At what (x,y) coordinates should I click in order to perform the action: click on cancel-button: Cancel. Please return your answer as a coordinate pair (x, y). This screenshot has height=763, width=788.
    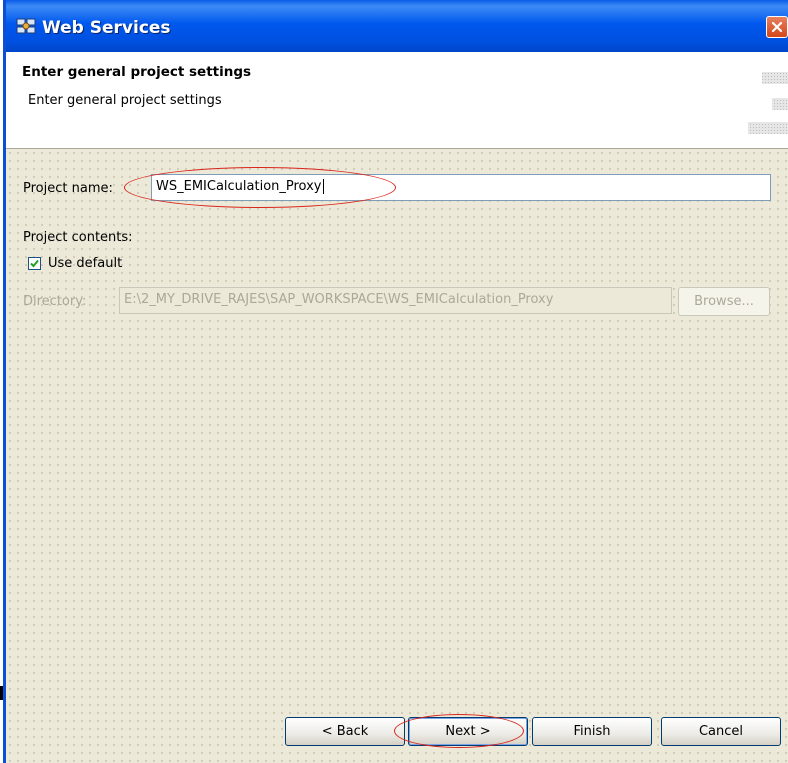
    Looking at the image, I should click on (721, 731).